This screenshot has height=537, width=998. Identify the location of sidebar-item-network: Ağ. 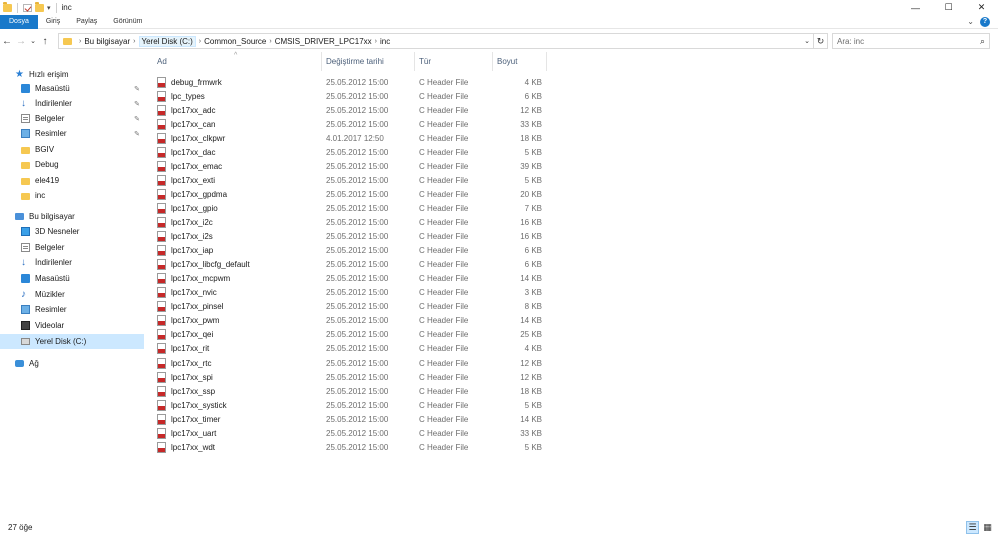
(72, 363).